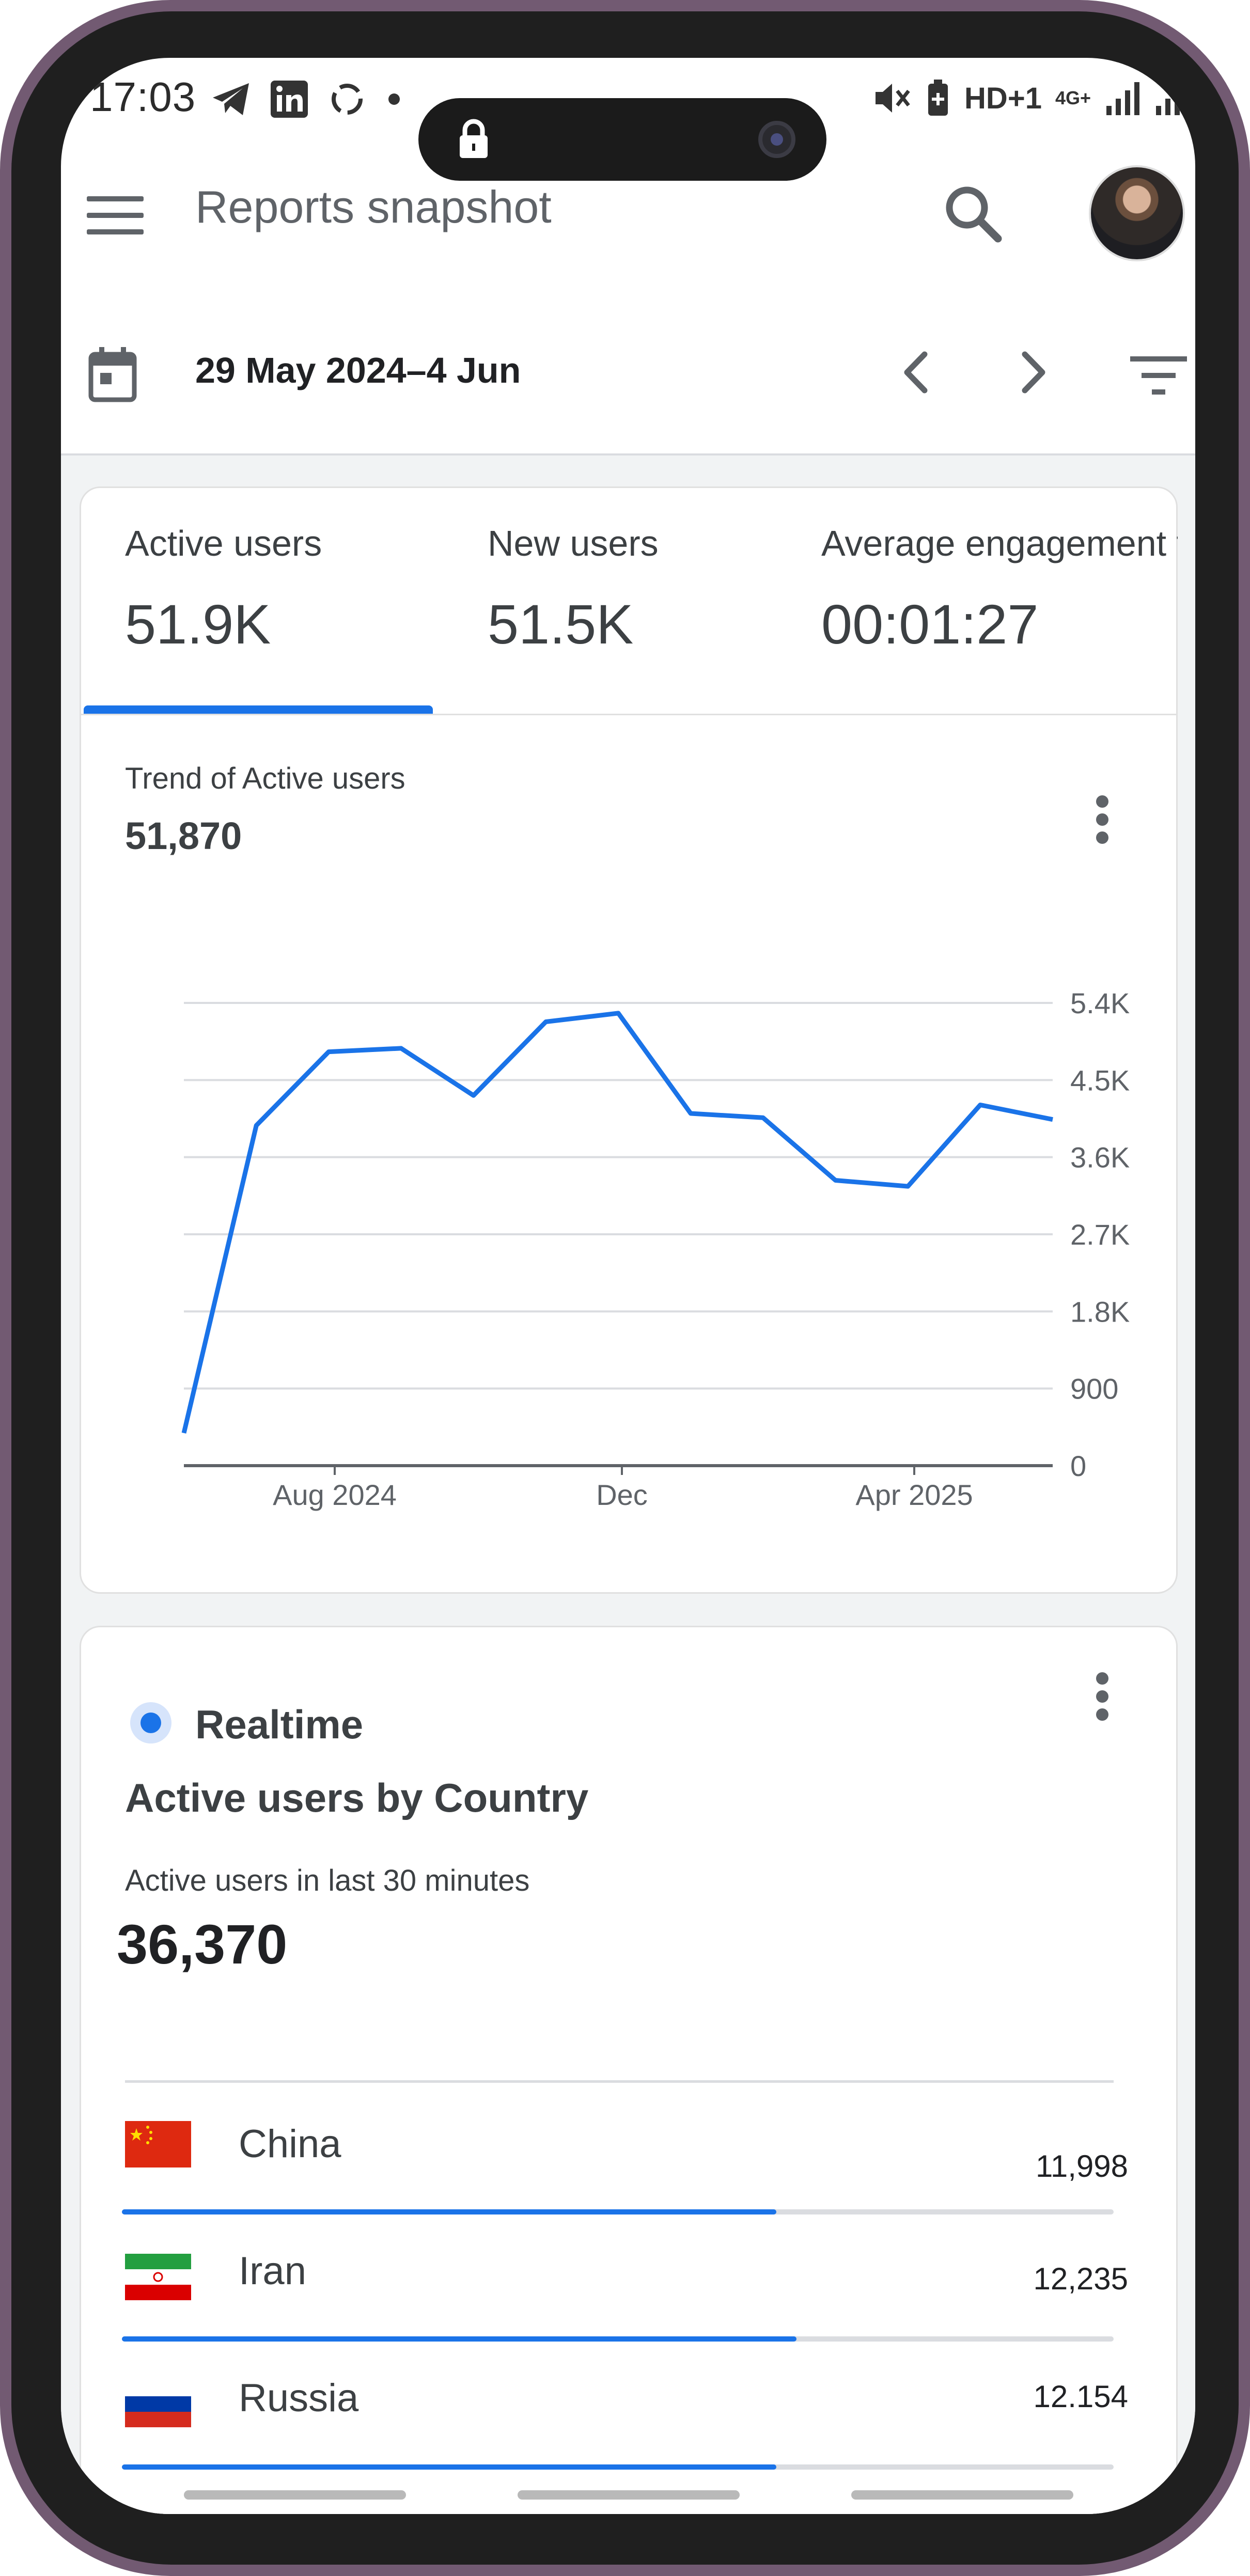  I want to click on x-tick-label: Dec, so click(622, 1495).